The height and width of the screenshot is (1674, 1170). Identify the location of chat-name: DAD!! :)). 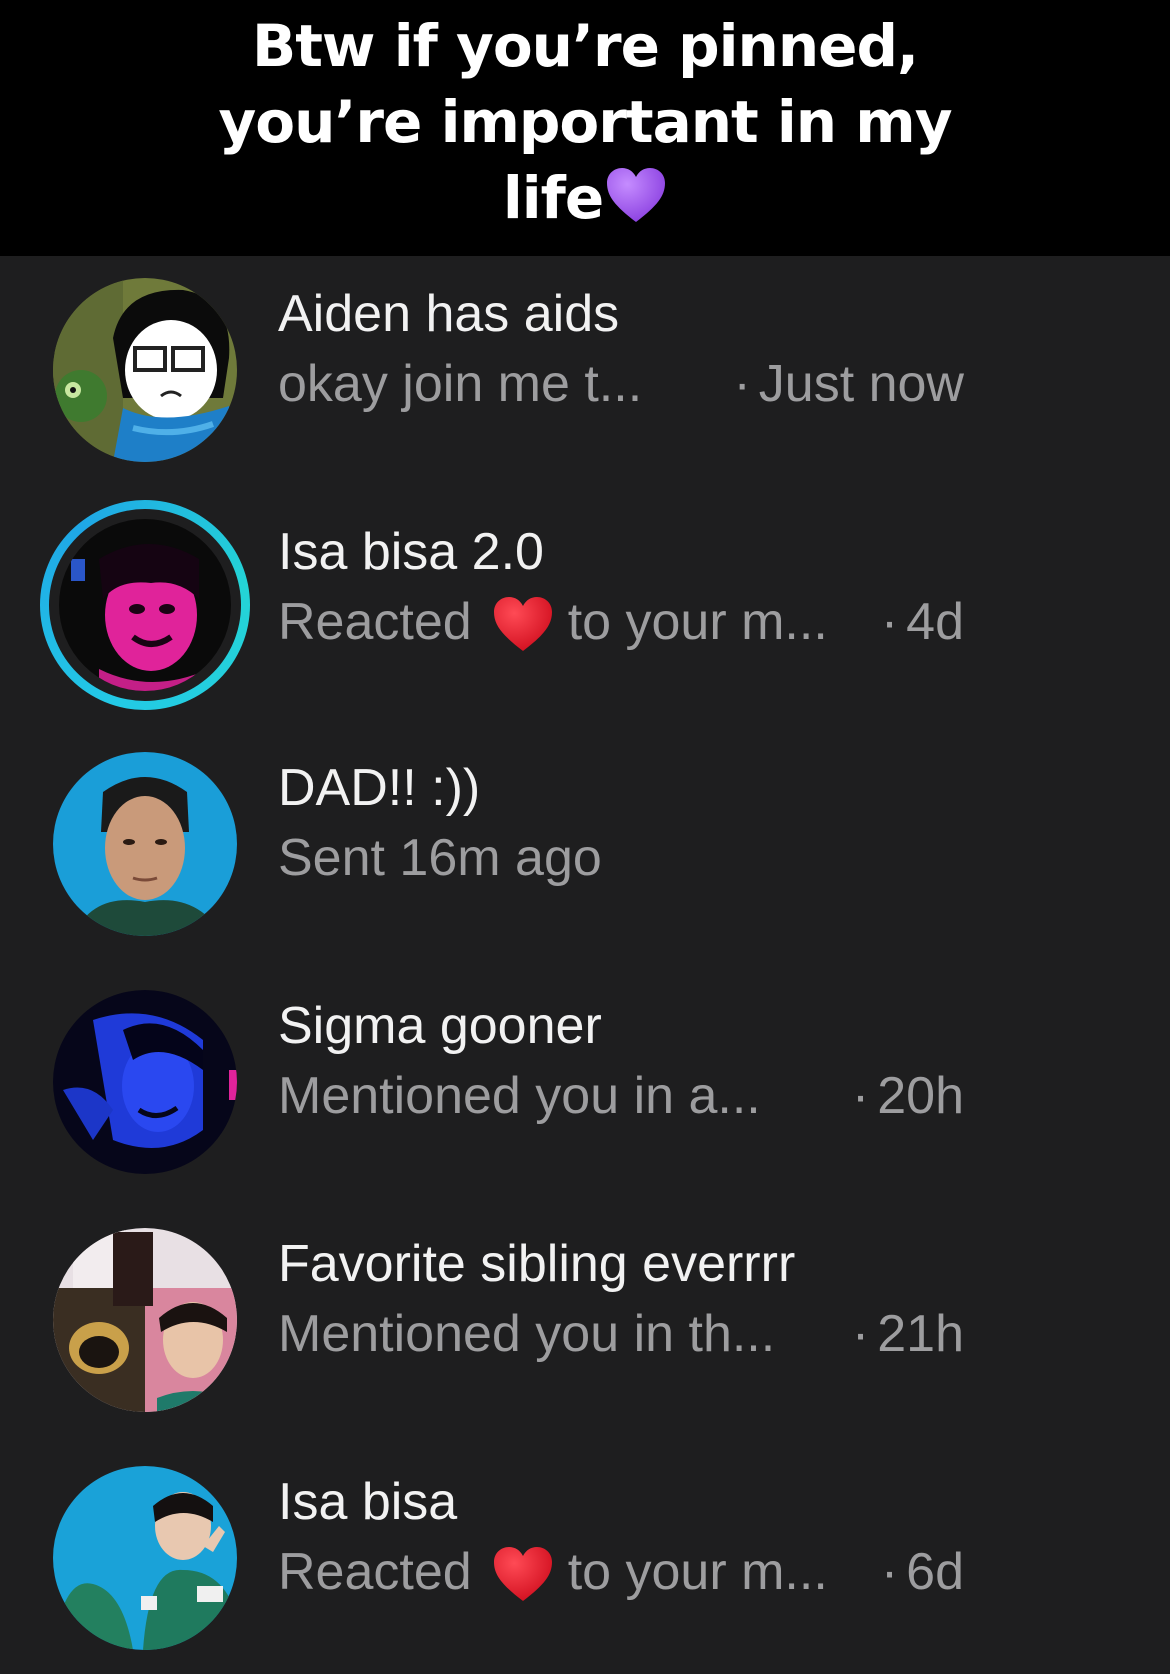
(379, 788).